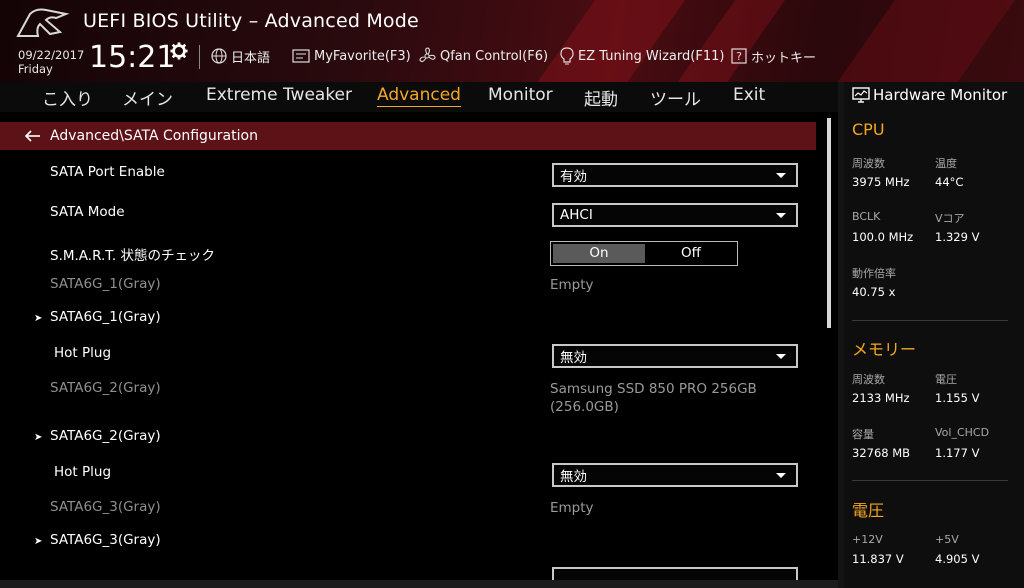  Describe the element at coordinates (675, 573) in the screenshot. I see `cut-off-dropdown` at that location.